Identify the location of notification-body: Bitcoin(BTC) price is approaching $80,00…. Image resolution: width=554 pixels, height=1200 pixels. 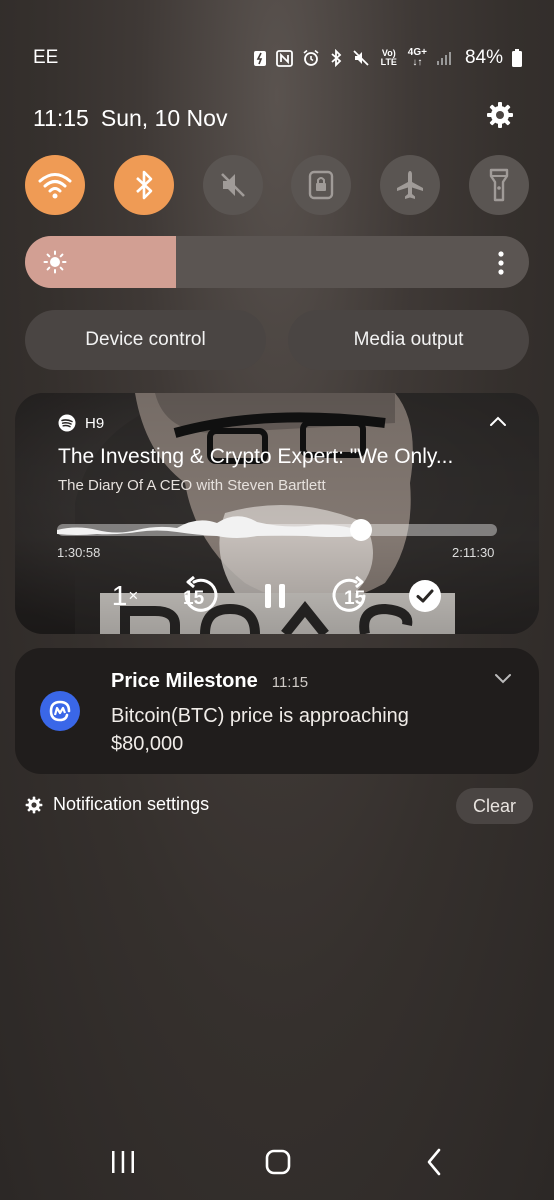
(260, 730).